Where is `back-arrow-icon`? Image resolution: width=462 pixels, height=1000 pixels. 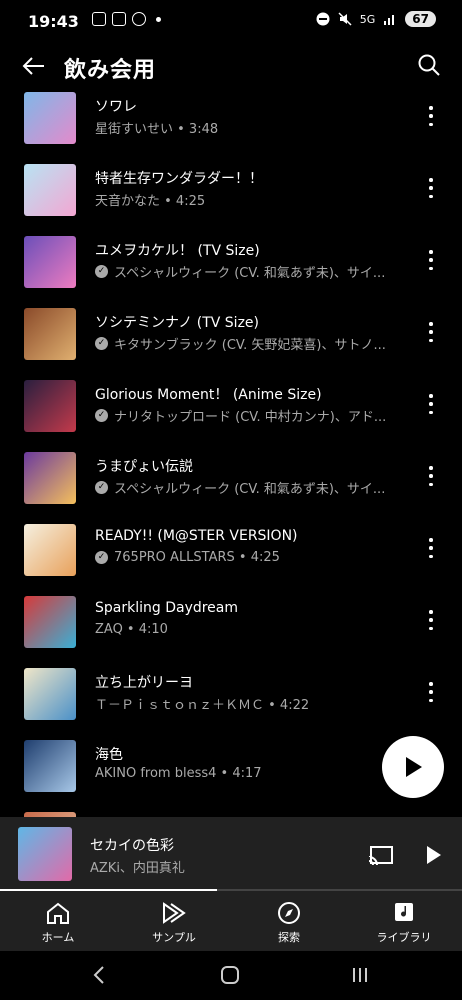 back-arrow-icon is located at coordinates (34, 66).